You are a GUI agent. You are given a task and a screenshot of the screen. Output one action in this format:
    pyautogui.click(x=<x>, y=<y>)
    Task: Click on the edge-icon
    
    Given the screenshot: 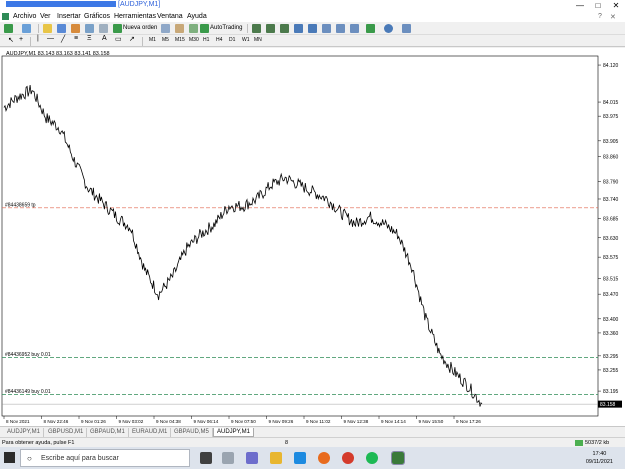 What is the action you would take?
    pyautogui.click(x=300, y=458)
    